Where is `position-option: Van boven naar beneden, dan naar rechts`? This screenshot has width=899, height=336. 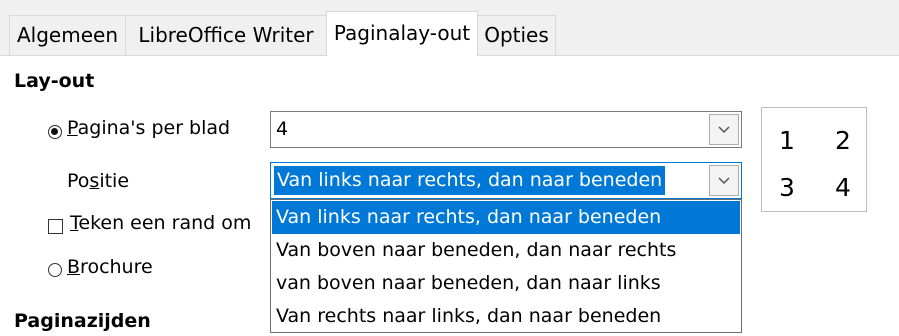
position-option: Van boven naar beneden, dan naar rechts is located at coordinates (506, 250).